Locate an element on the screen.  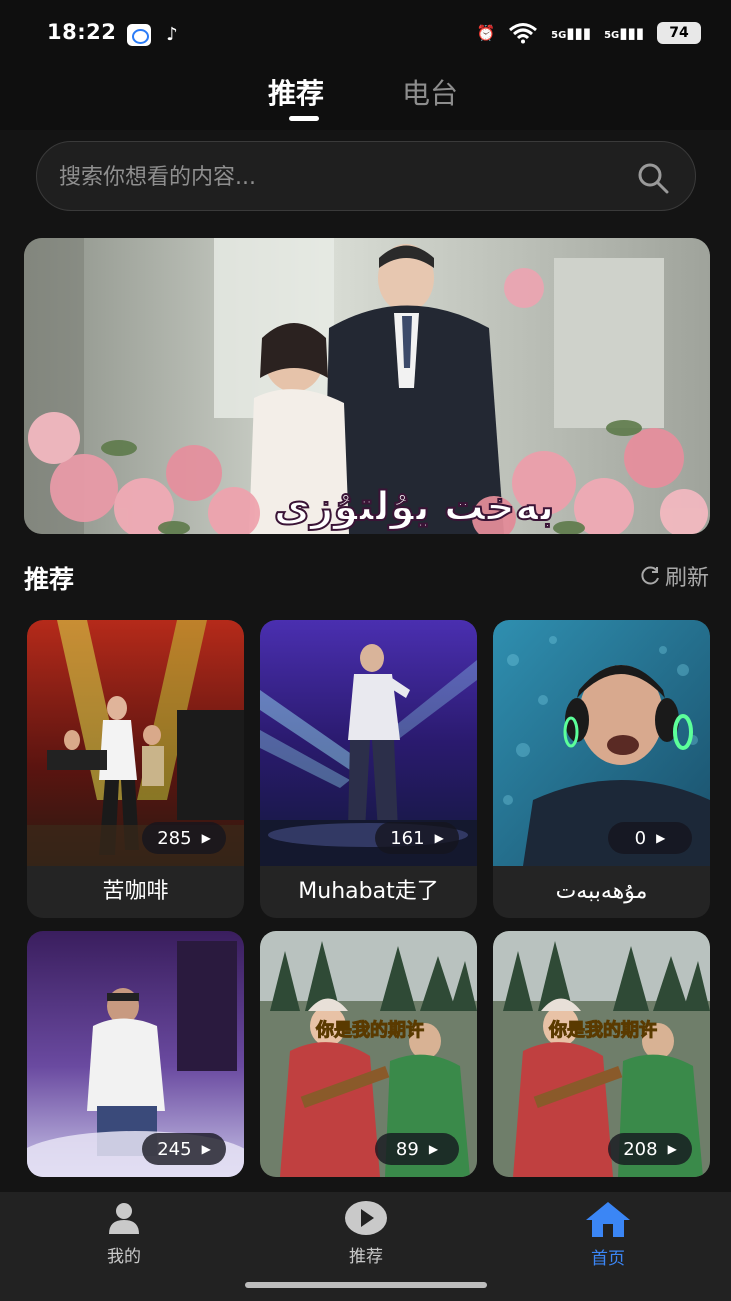
tiktok-app-icon: ♪ is located at coordinates (172, 34).